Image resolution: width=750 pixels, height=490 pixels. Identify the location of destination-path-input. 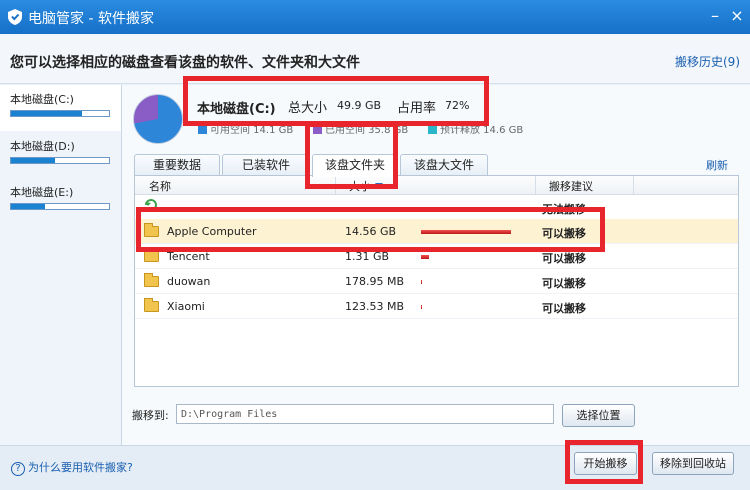
(365, 414).